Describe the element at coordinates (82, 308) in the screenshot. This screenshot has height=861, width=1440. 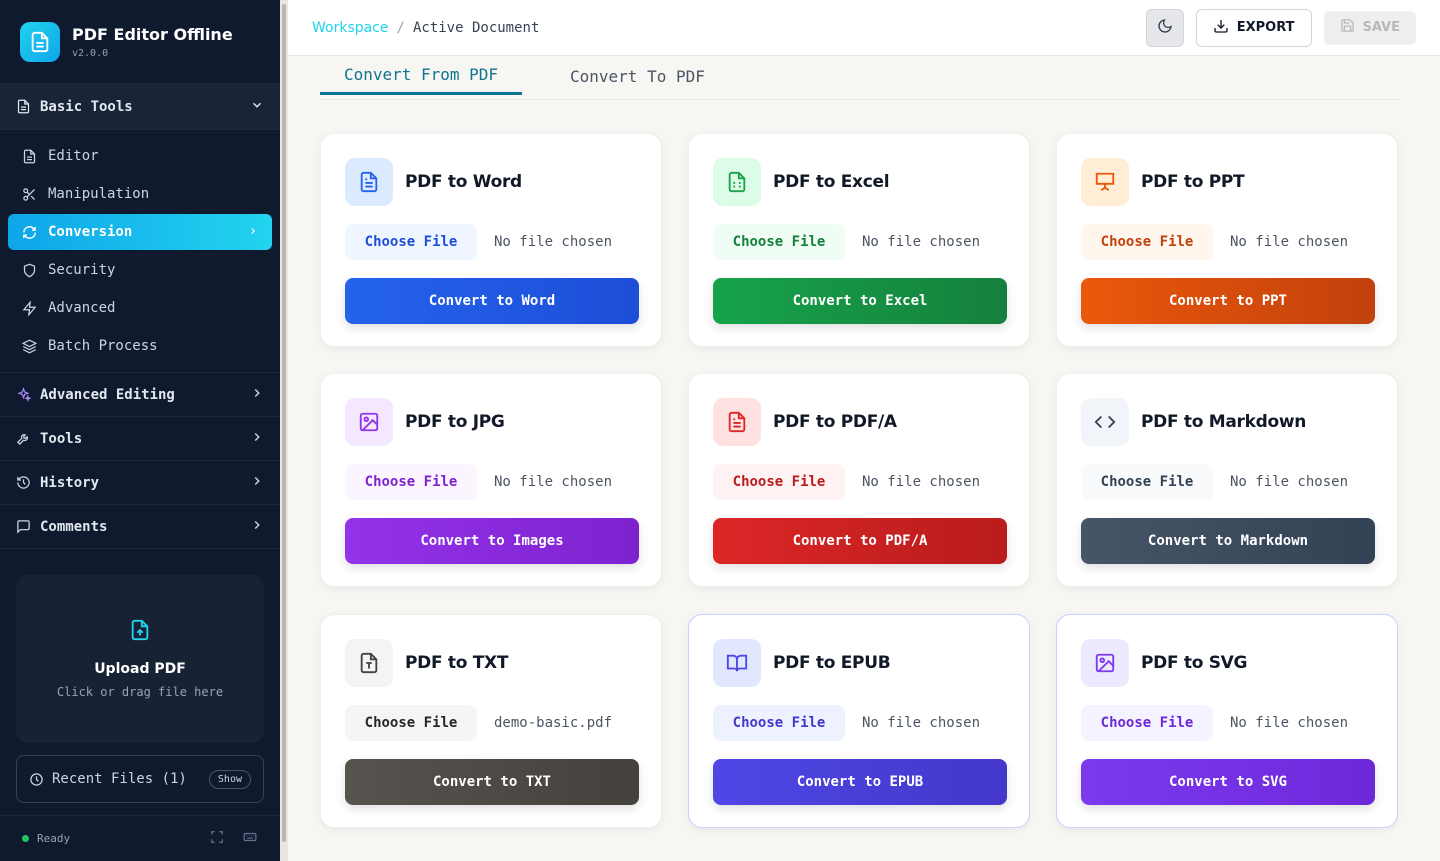
I see `sidebar-item-label: Advanced` at that location.